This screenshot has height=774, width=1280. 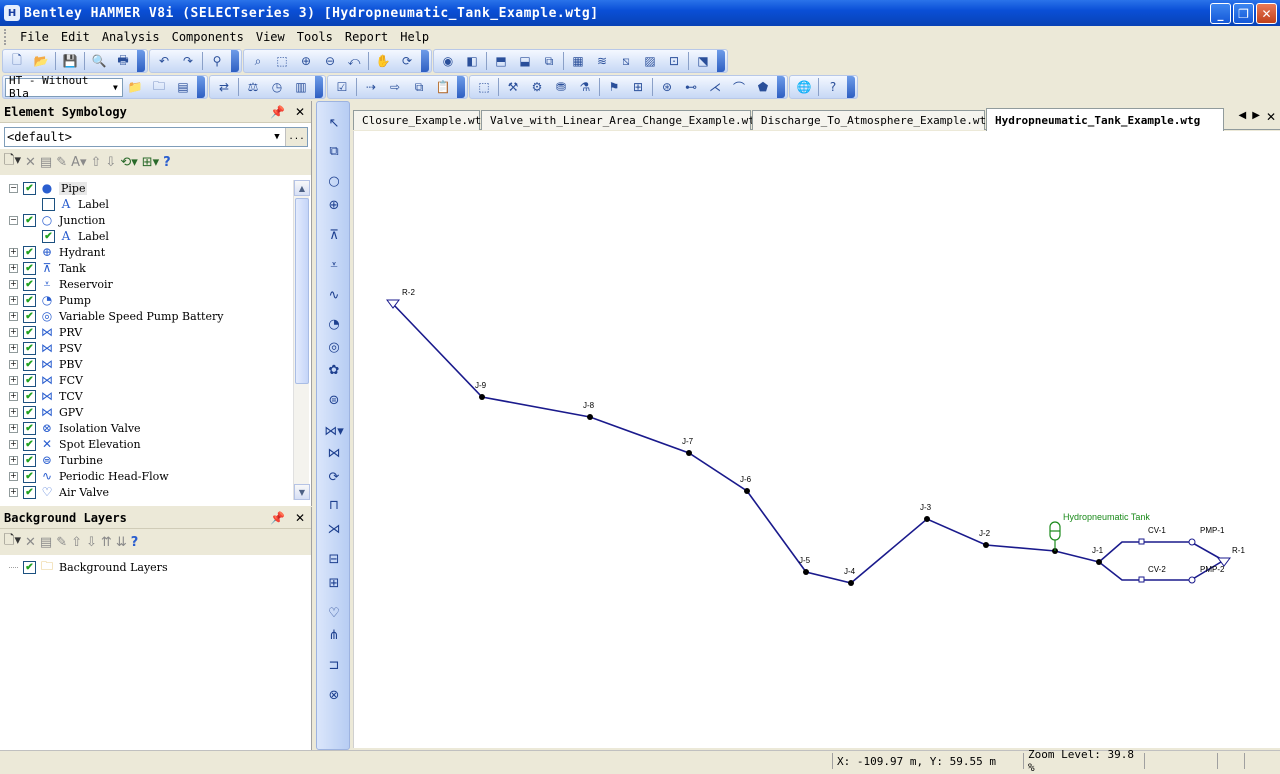 What do you see at coordinates (148, 300) in the screenshot?
I see `symbology-tree-row: + ✔ ◔ Pump` at bounding box center [148, 300].